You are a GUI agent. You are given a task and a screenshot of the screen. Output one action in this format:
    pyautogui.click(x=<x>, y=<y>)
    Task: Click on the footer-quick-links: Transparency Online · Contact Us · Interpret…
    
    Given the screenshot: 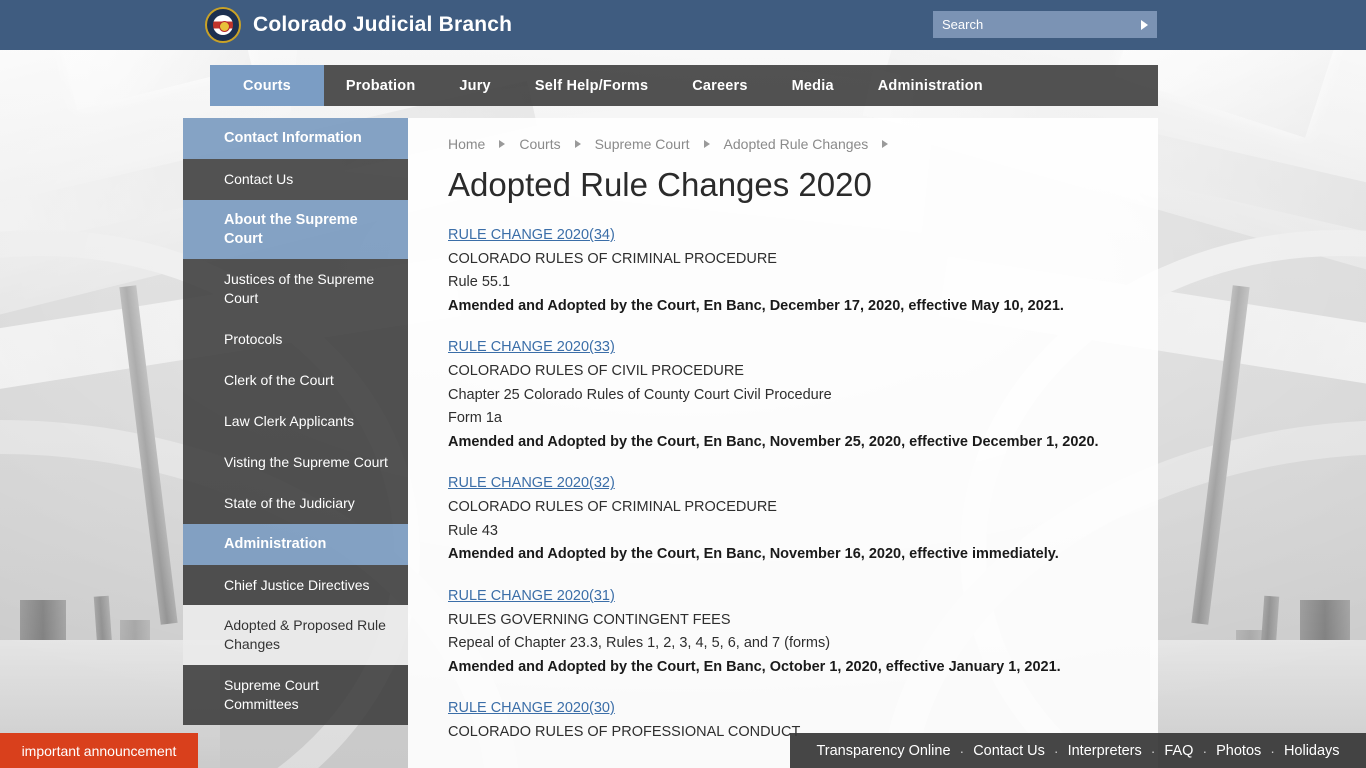 What is the action you would take?
    pyautogui.click(x=1078, y=750)
    